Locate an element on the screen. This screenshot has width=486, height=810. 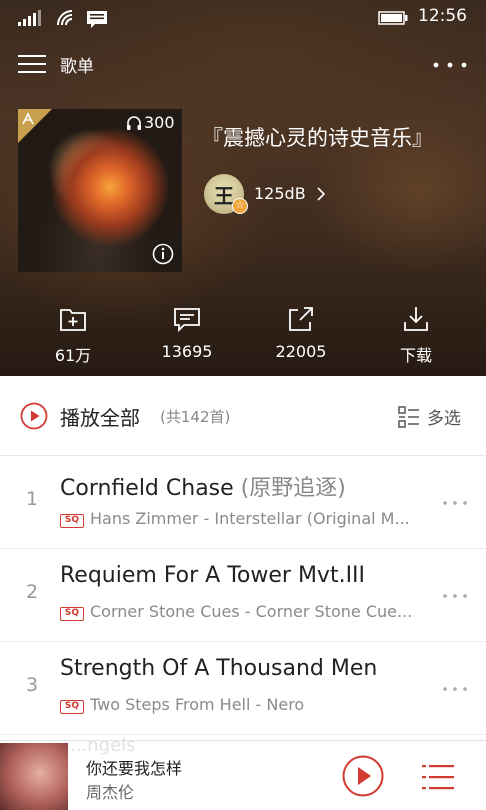
mini-player: ...ngels 你还要我怎样 周杰伦 is located at coordinates (243, 772).